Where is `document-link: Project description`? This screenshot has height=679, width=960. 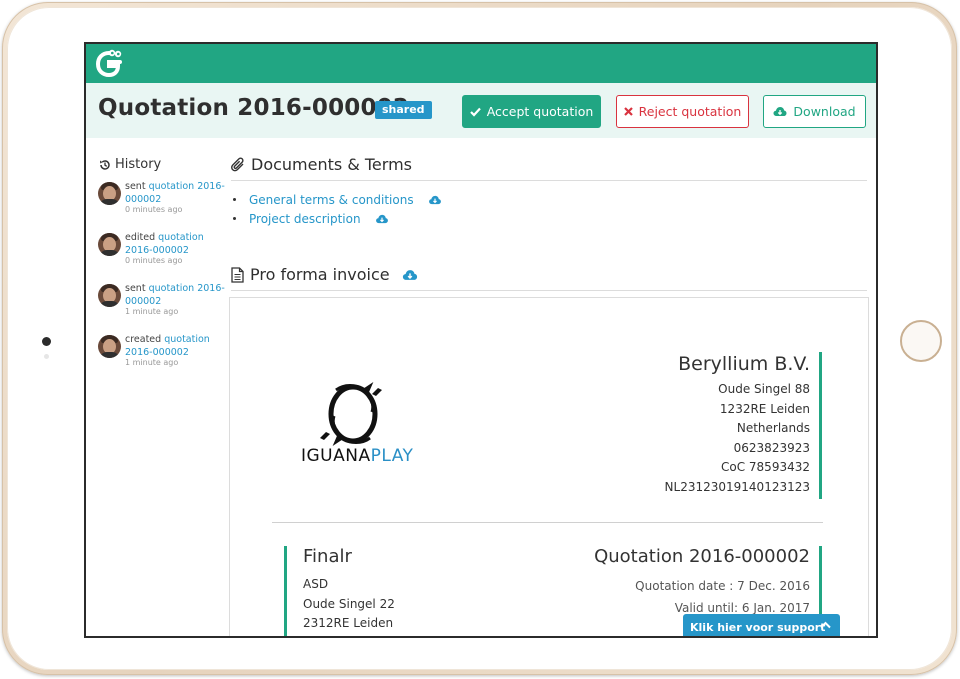
document-link: Project description is located at coordinates (305, 219).